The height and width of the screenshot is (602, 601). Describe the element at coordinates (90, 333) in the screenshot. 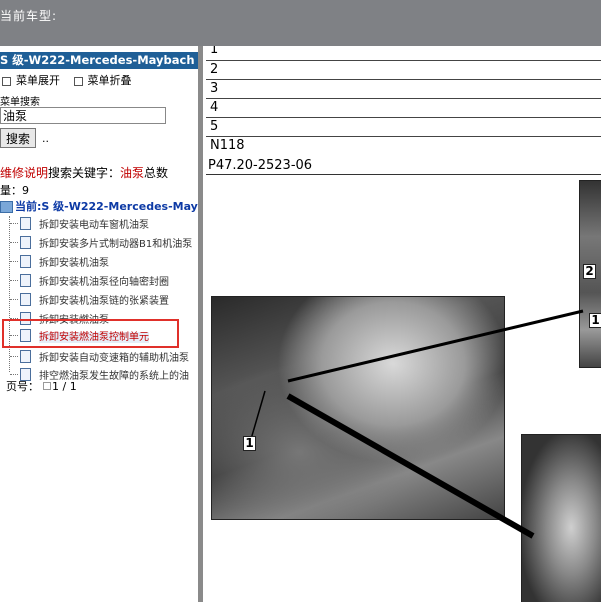

I see `selection-highlight-box` at that location.